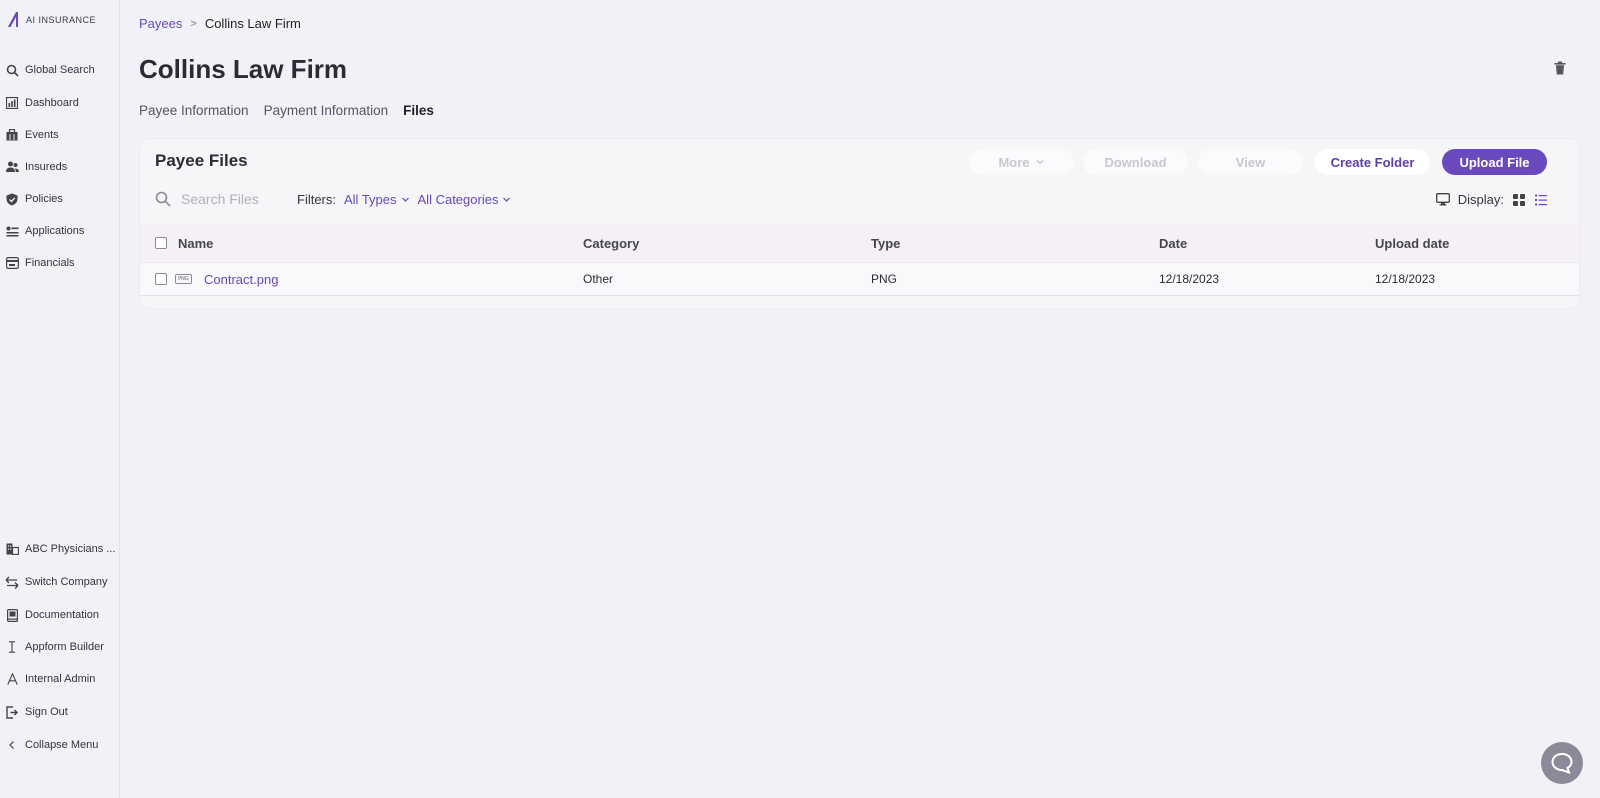  Describe the element at coordinates (1560, 68) in the screenshot. I see `trash-icon` at that location.